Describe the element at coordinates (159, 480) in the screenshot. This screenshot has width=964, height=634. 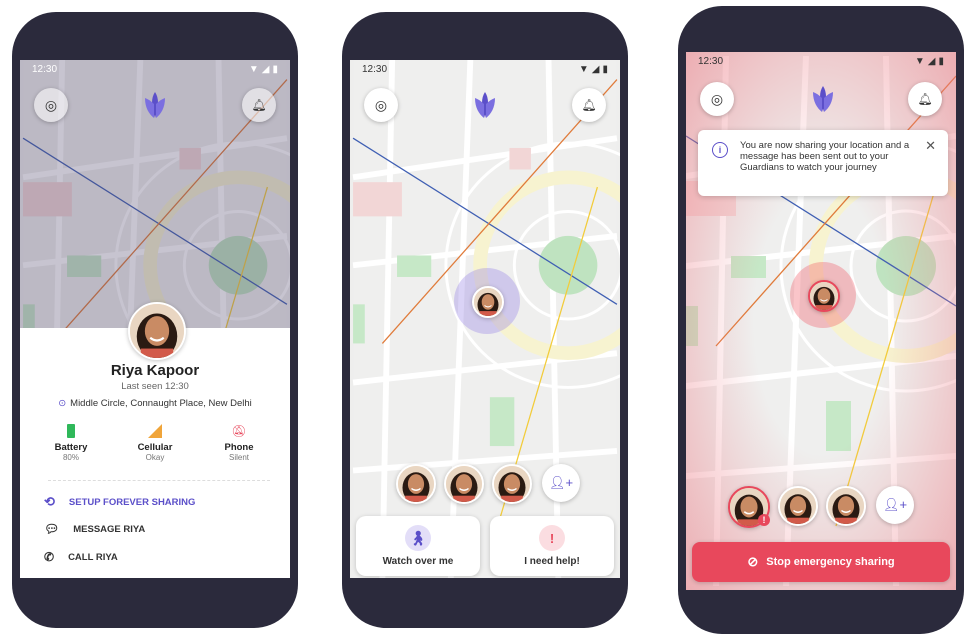
I see `divider` at that location.